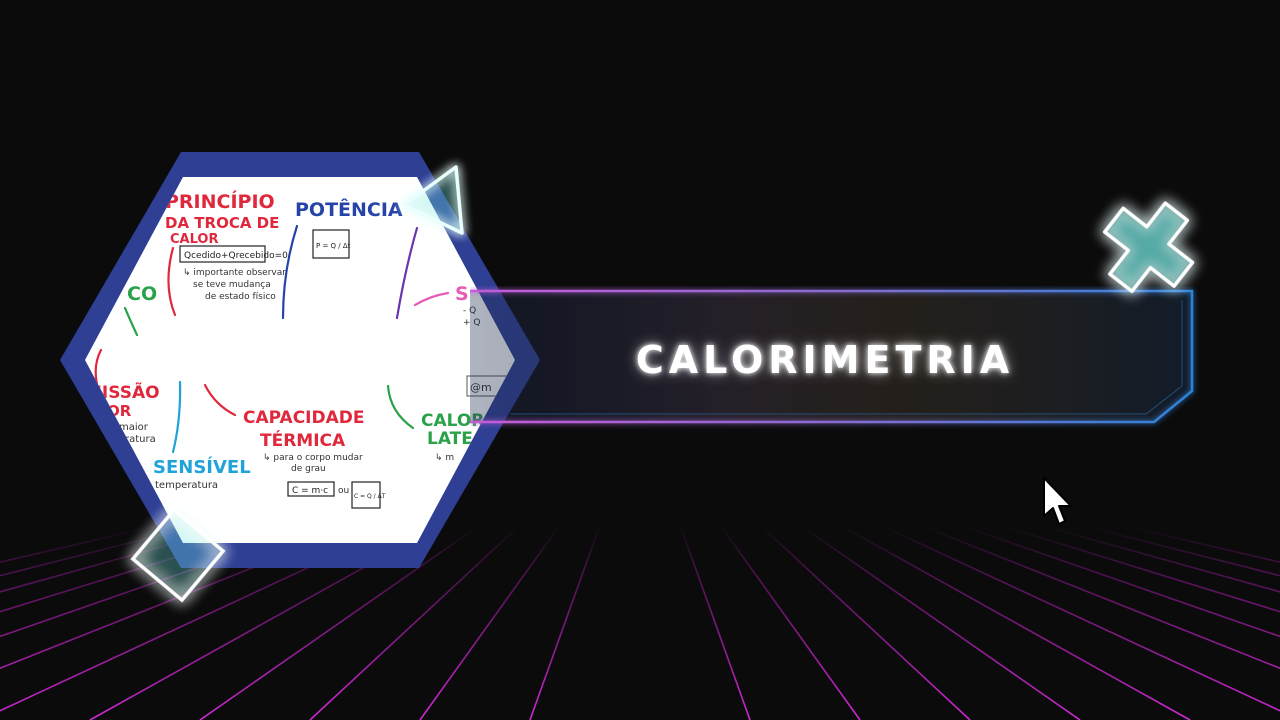  I want to click on co-label: CO, so click(142, 294).